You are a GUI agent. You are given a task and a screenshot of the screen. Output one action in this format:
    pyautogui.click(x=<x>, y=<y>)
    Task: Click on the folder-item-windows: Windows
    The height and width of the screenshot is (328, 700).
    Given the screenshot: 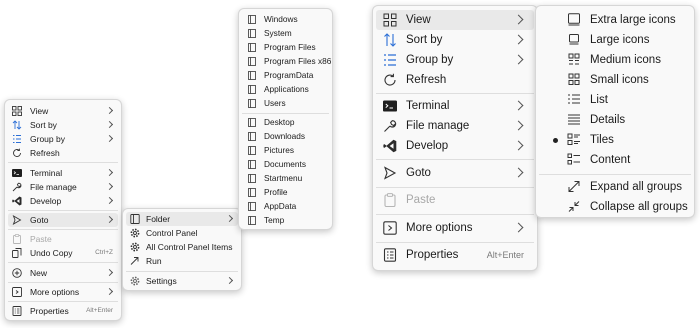 What is the action you would take?
    pyautogui.click(x=285, y=19)
    